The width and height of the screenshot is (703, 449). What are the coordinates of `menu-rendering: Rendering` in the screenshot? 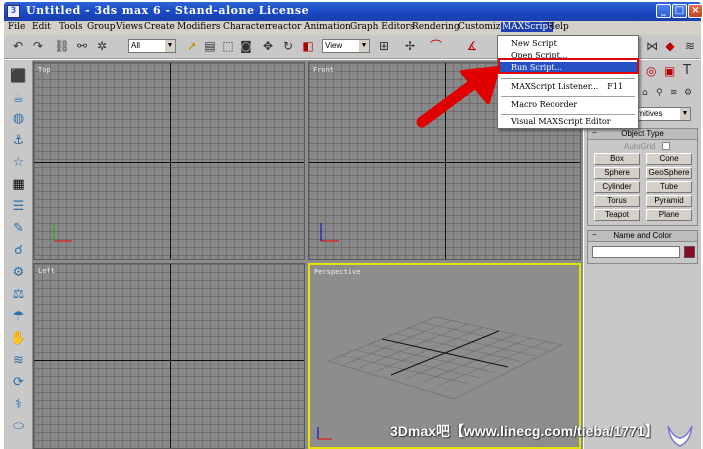 It's located at (436, 27).